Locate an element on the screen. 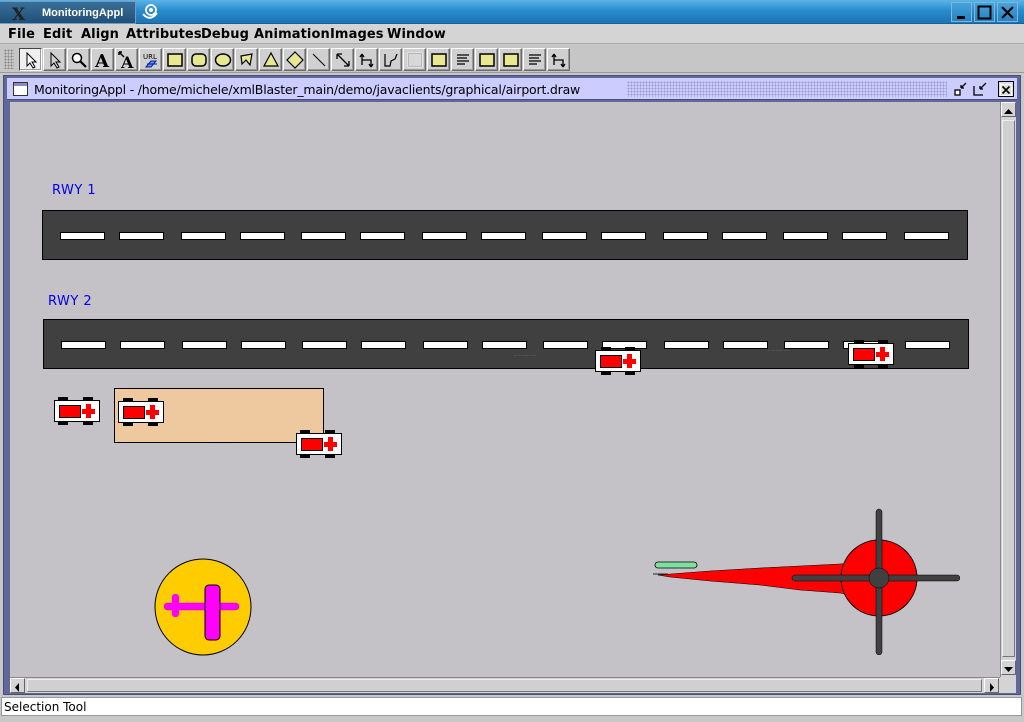 The image size is (1024, 722). scribble-icon is located at coordinates (391, 60).